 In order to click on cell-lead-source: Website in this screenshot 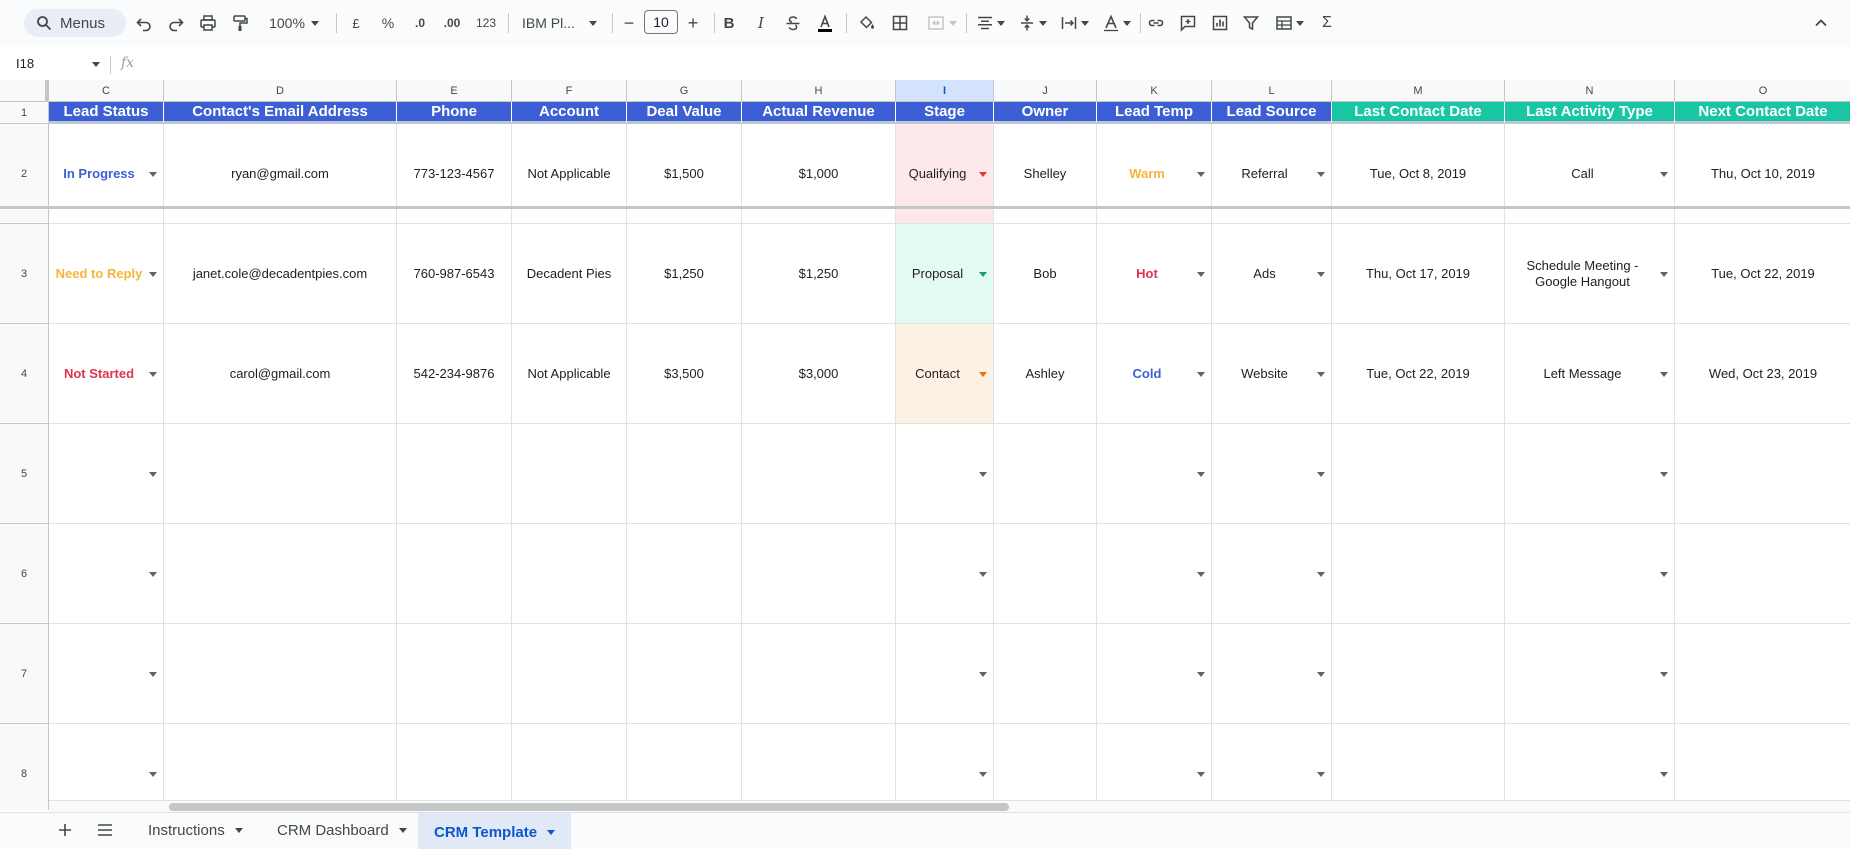, I will do `click(1272, 374)`.